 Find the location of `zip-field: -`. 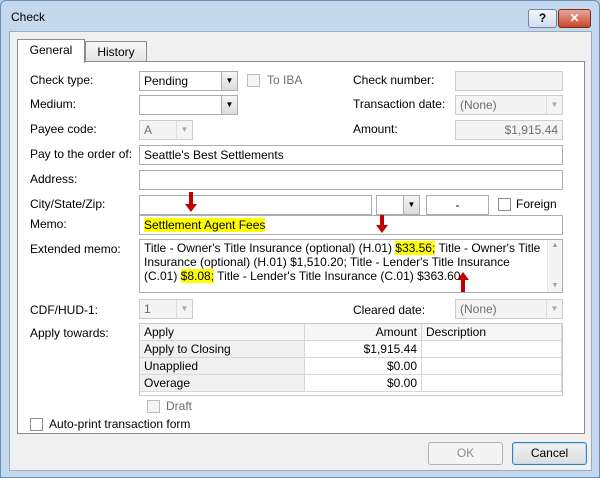

zip-field: - is located at coordinates (457, 205).